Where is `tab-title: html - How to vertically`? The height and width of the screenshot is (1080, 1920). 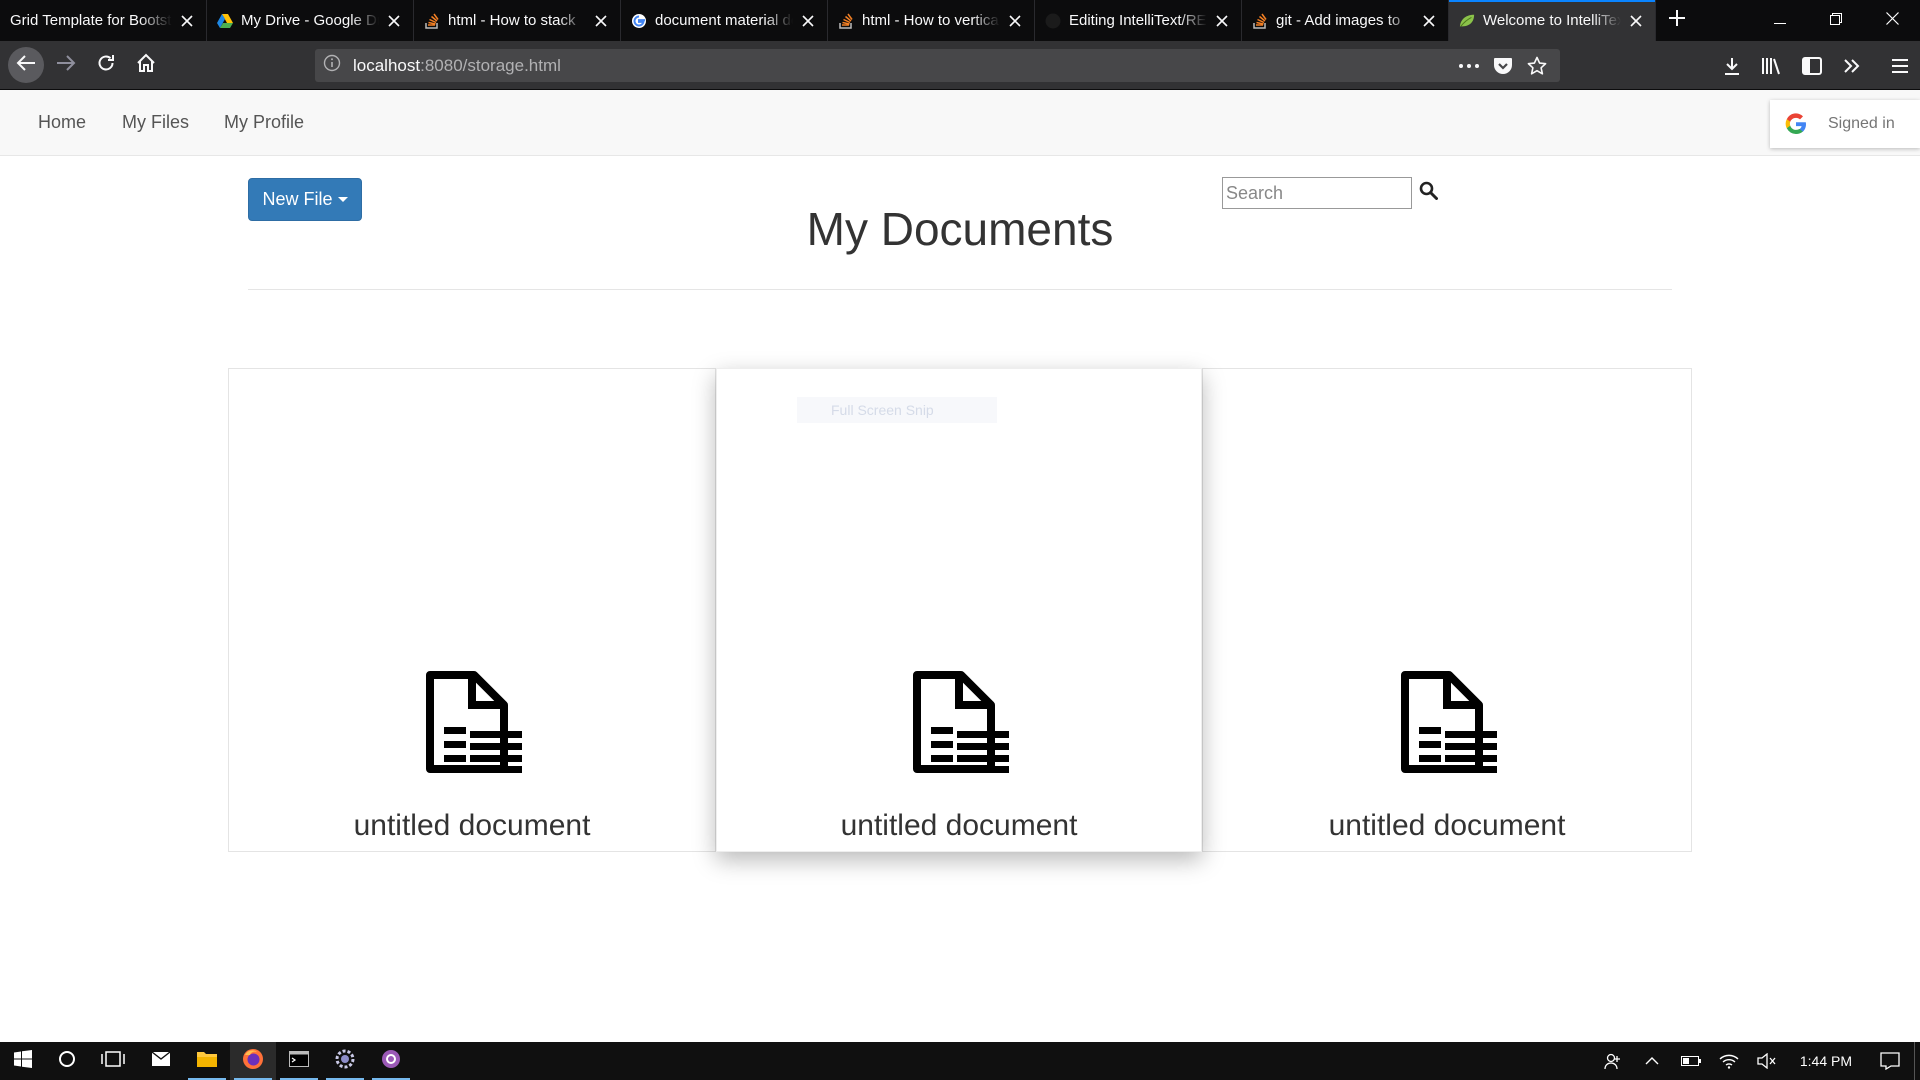
tab-title: html - How to vertically is located at coordinates (931, 20).